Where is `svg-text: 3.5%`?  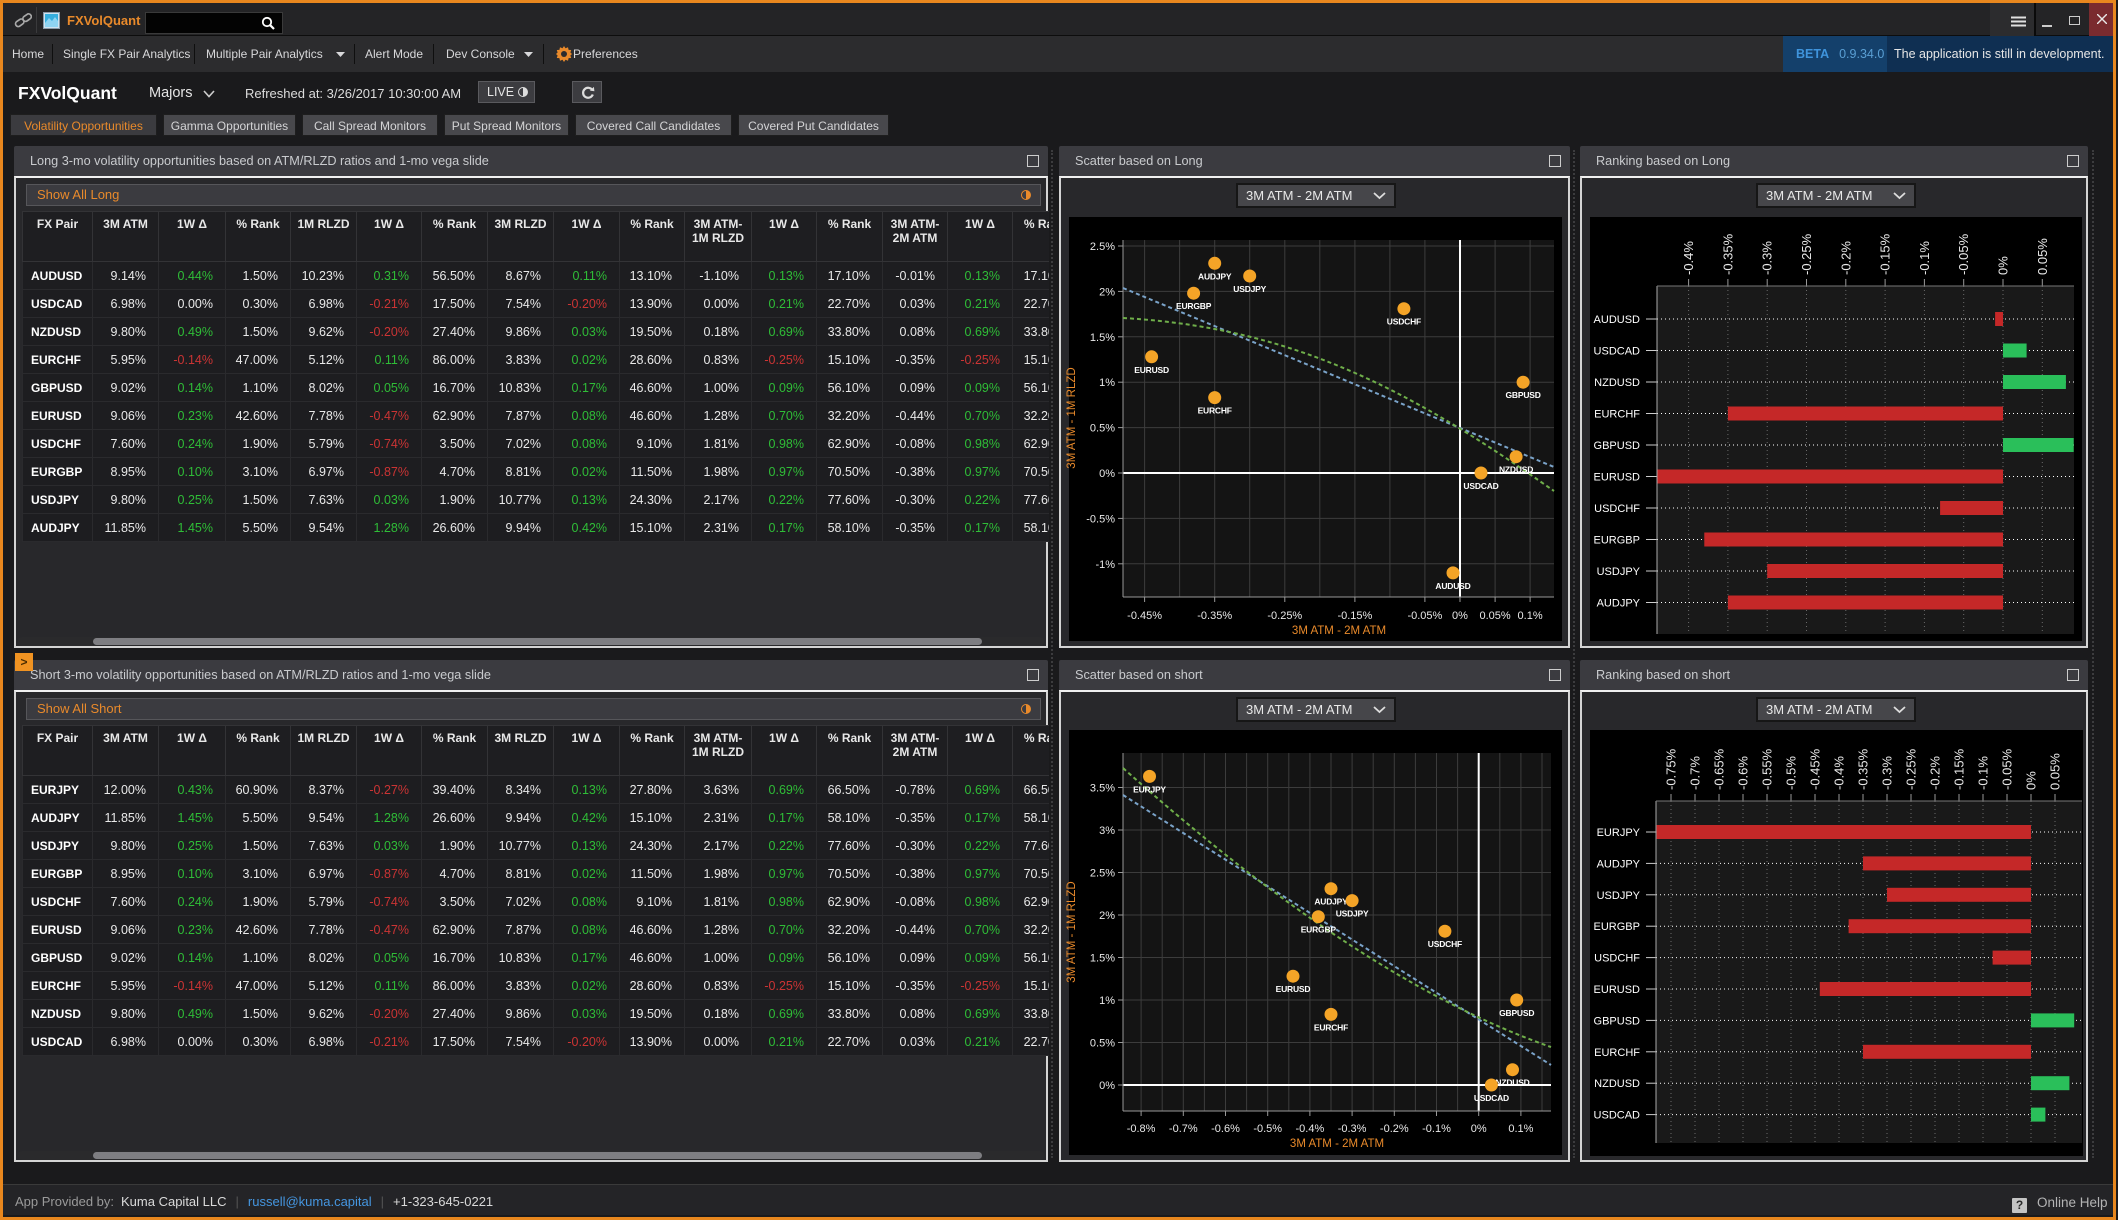 svg-text: 3.5% is located at coordinates (1102, 789).